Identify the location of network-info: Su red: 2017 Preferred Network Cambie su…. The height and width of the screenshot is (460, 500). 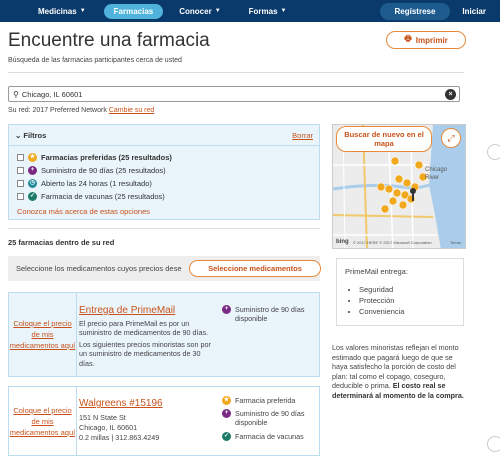
(81, 110).